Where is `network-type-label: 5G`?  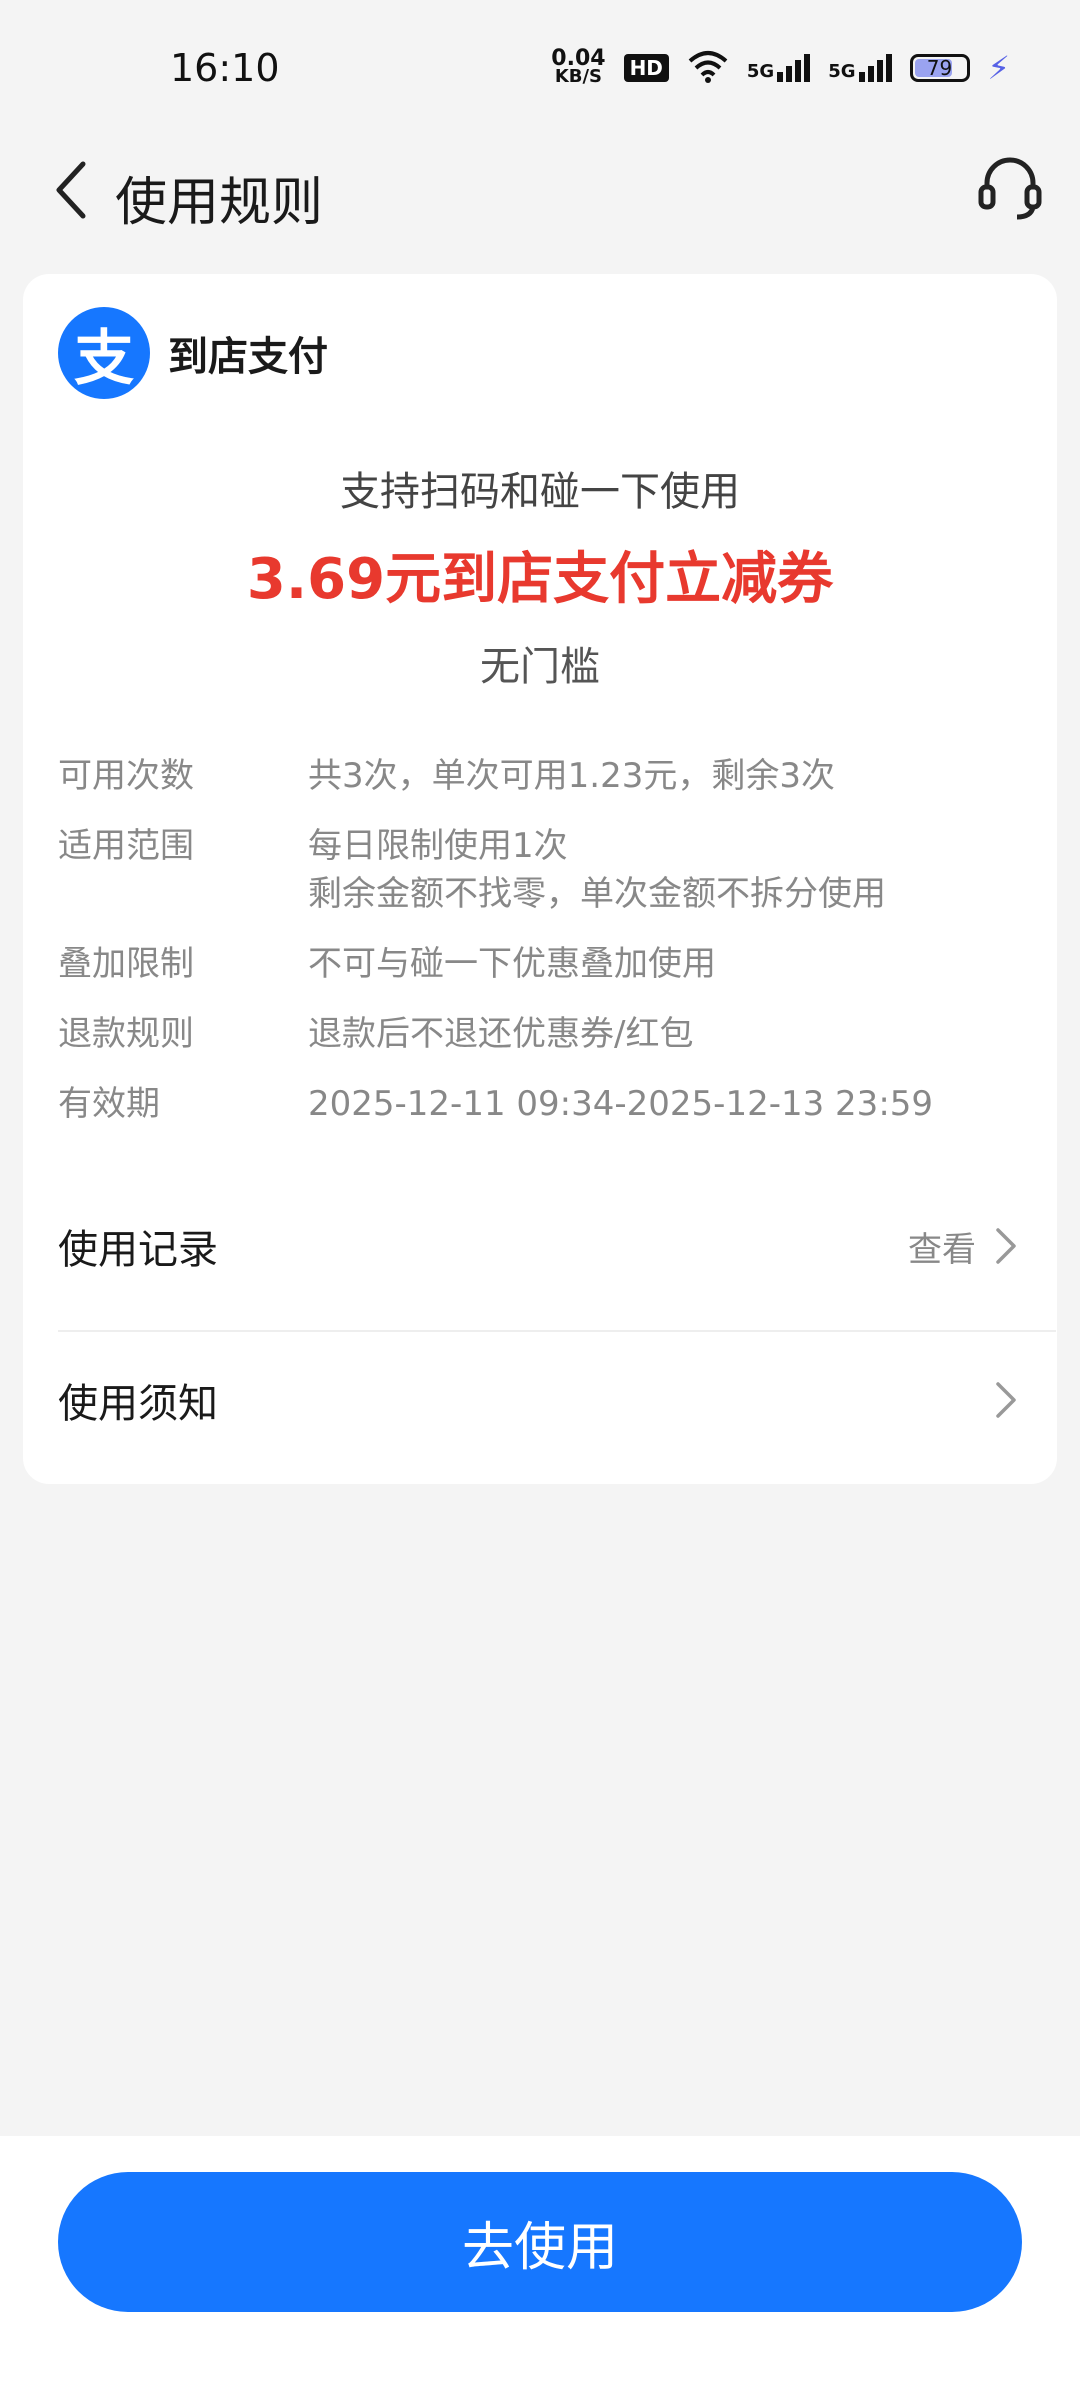
network-type-label: 5G is located at coordinates (760, 71).